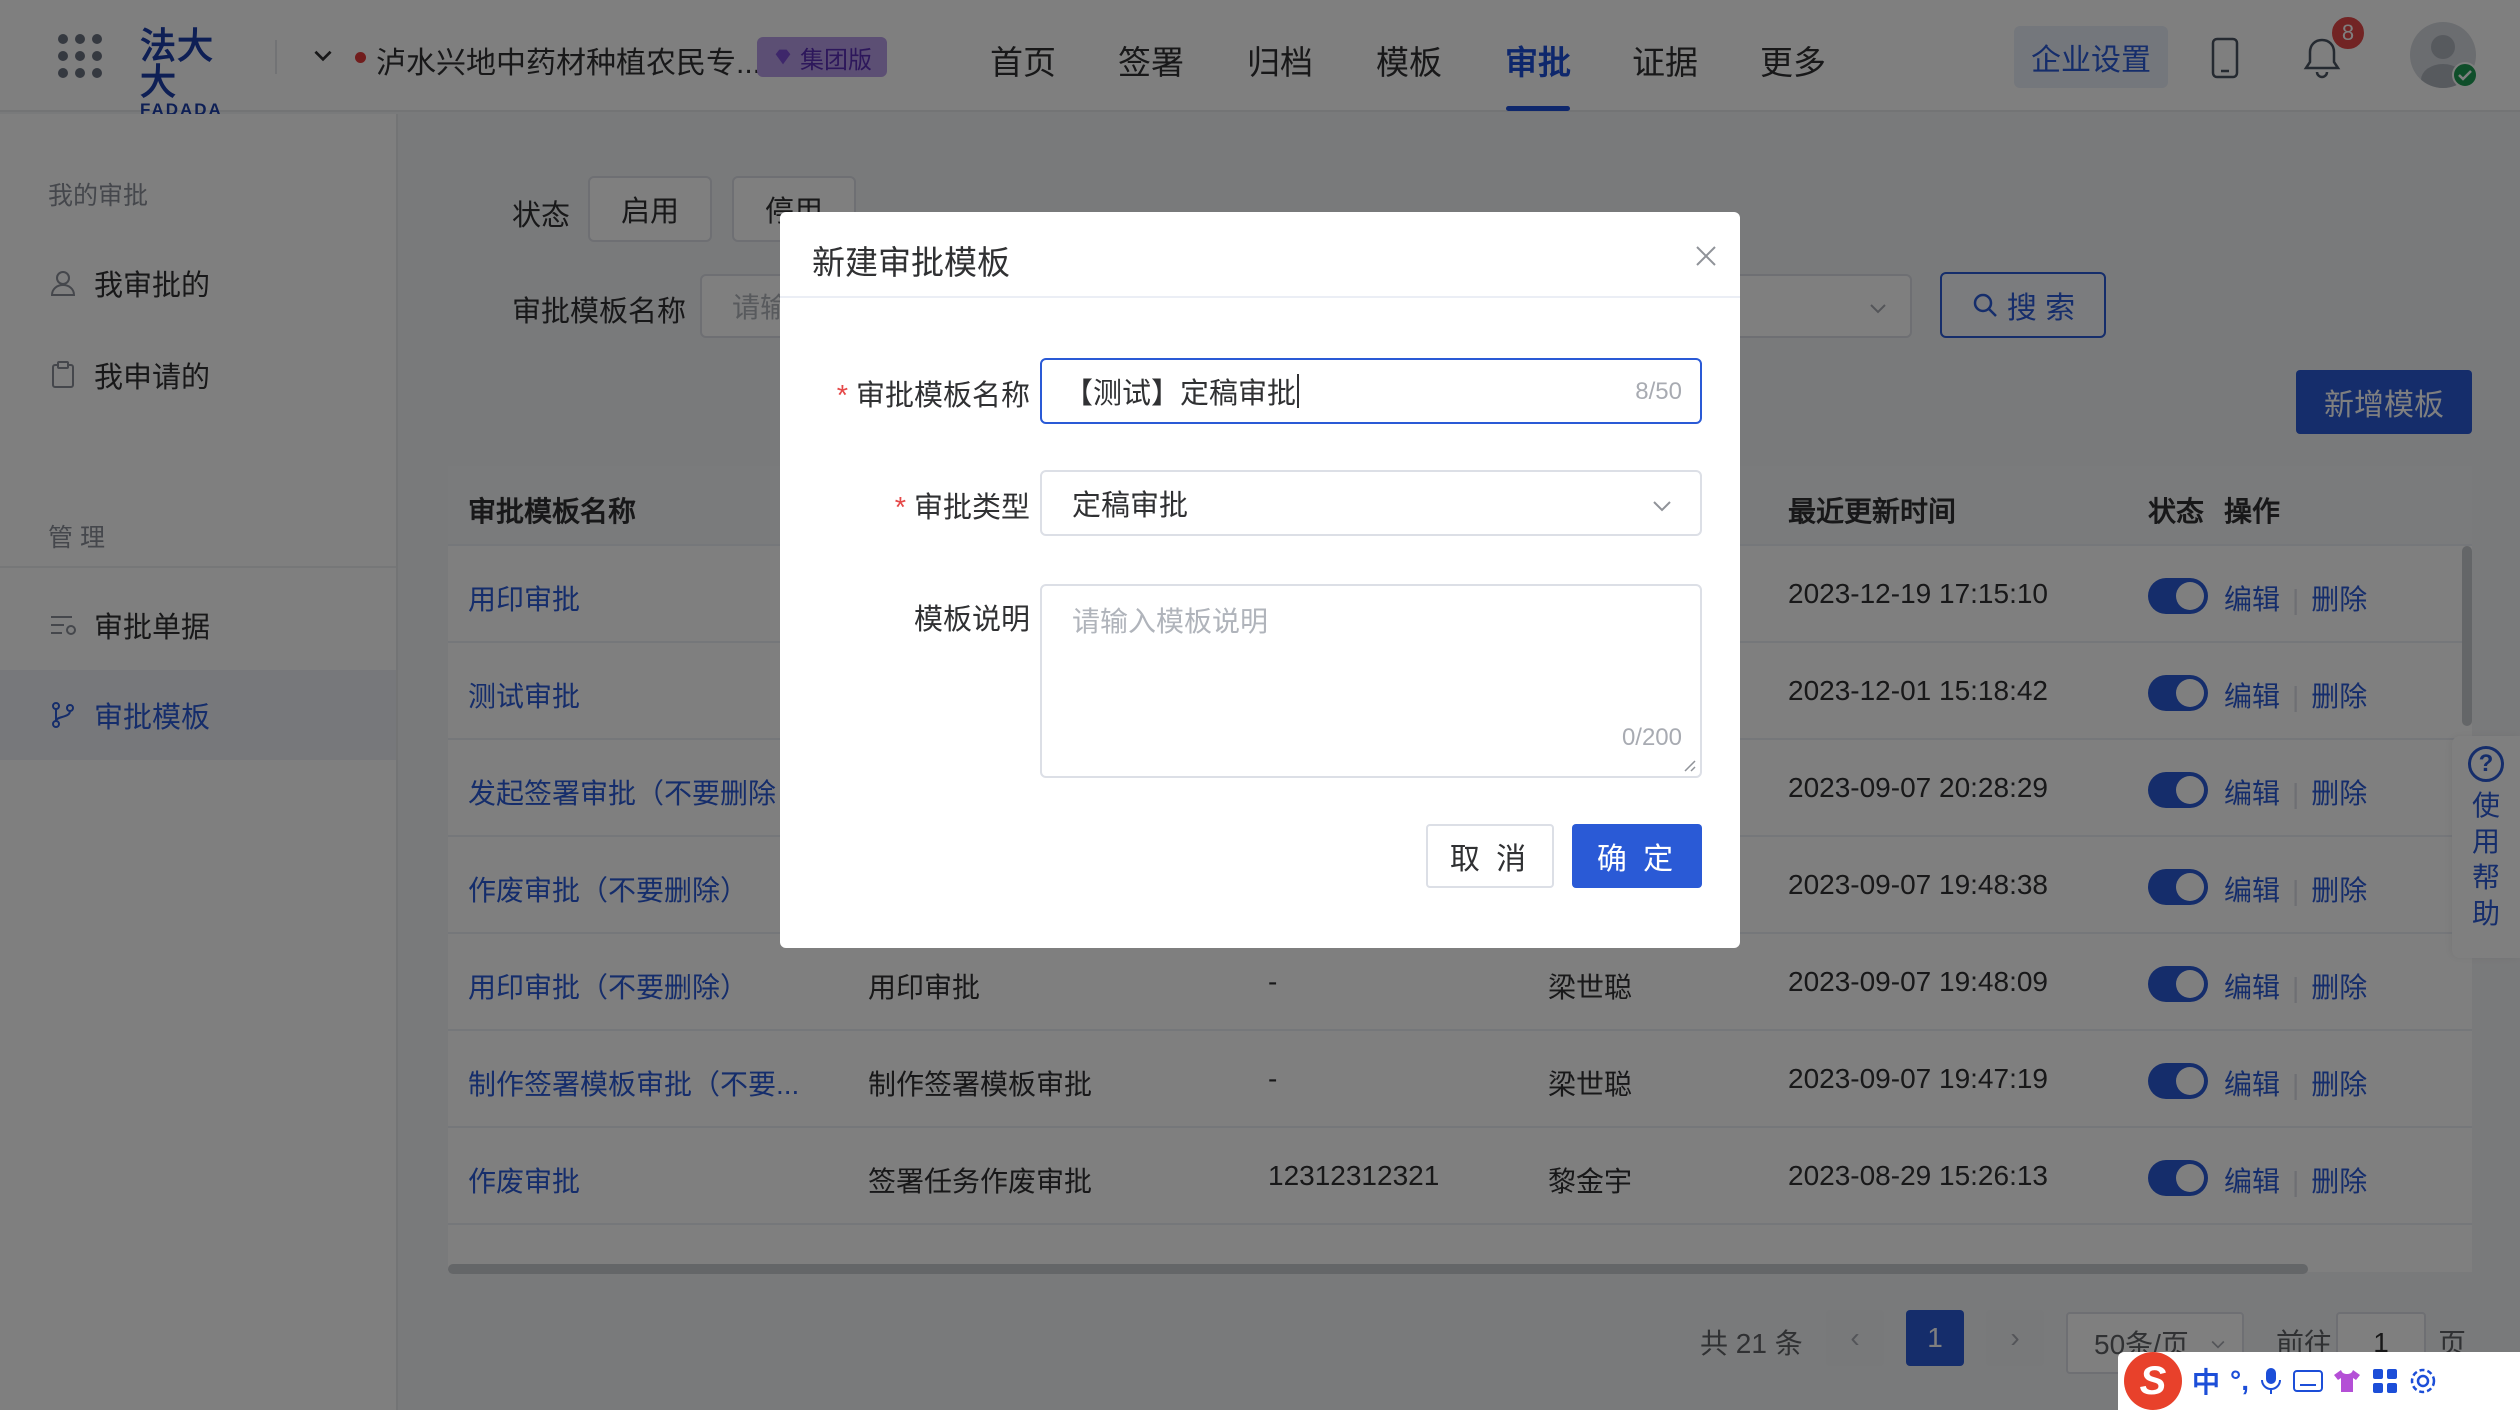 This screenshot has width=2520, height=1410. Describe the element at coordinates (2153, 1381) in the screenshot. I see `sogou-logo-icon: S` at that location.